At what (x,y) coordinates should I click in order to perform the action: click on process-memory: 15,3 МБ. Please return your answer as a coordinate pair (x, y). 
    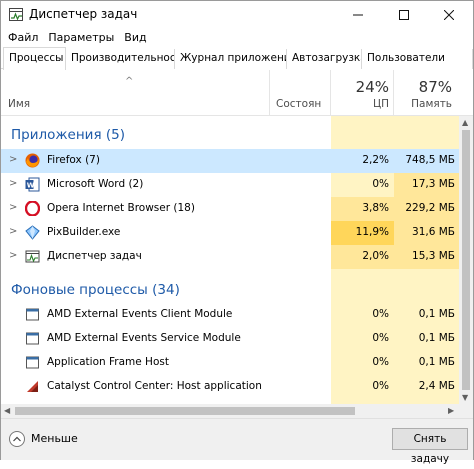
    Looking at the image, I should click on (433, 256).